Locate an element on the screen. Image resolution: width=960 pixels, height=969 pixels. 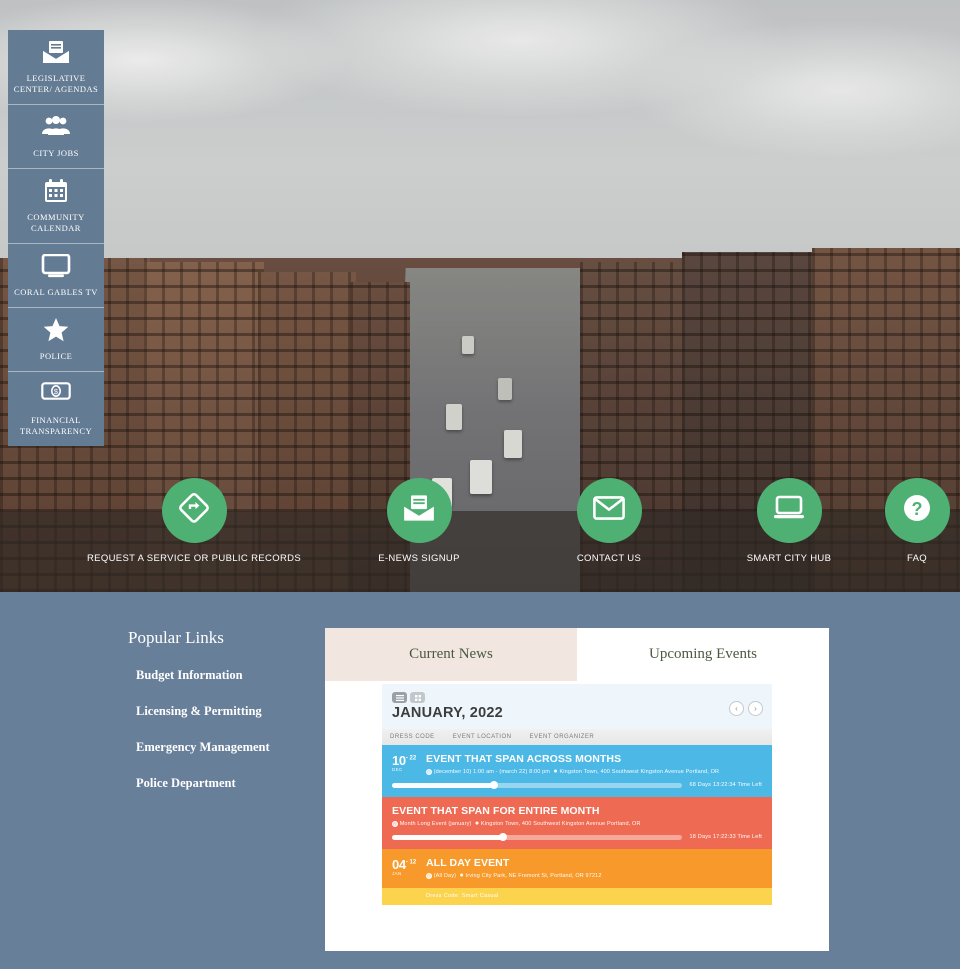
event-date-badge: 04- 12 JAN is located at coordinates (409, 866).